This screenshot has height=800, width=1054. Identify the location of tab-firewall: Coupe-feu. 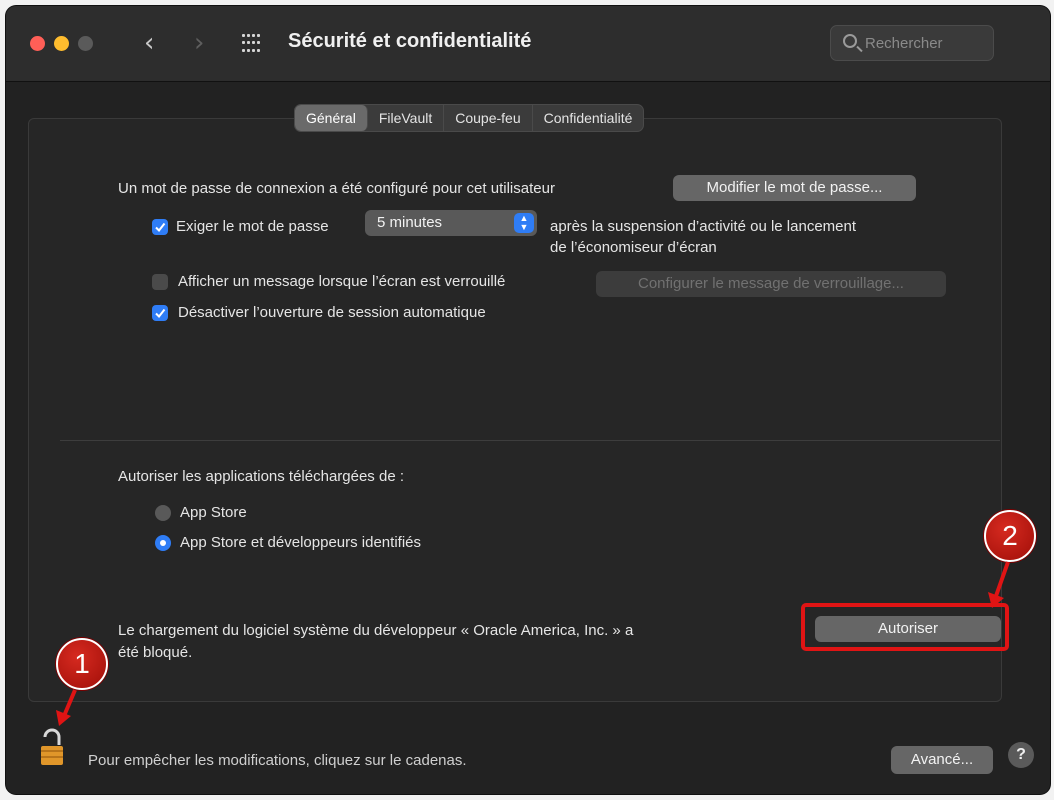
(488, 118).